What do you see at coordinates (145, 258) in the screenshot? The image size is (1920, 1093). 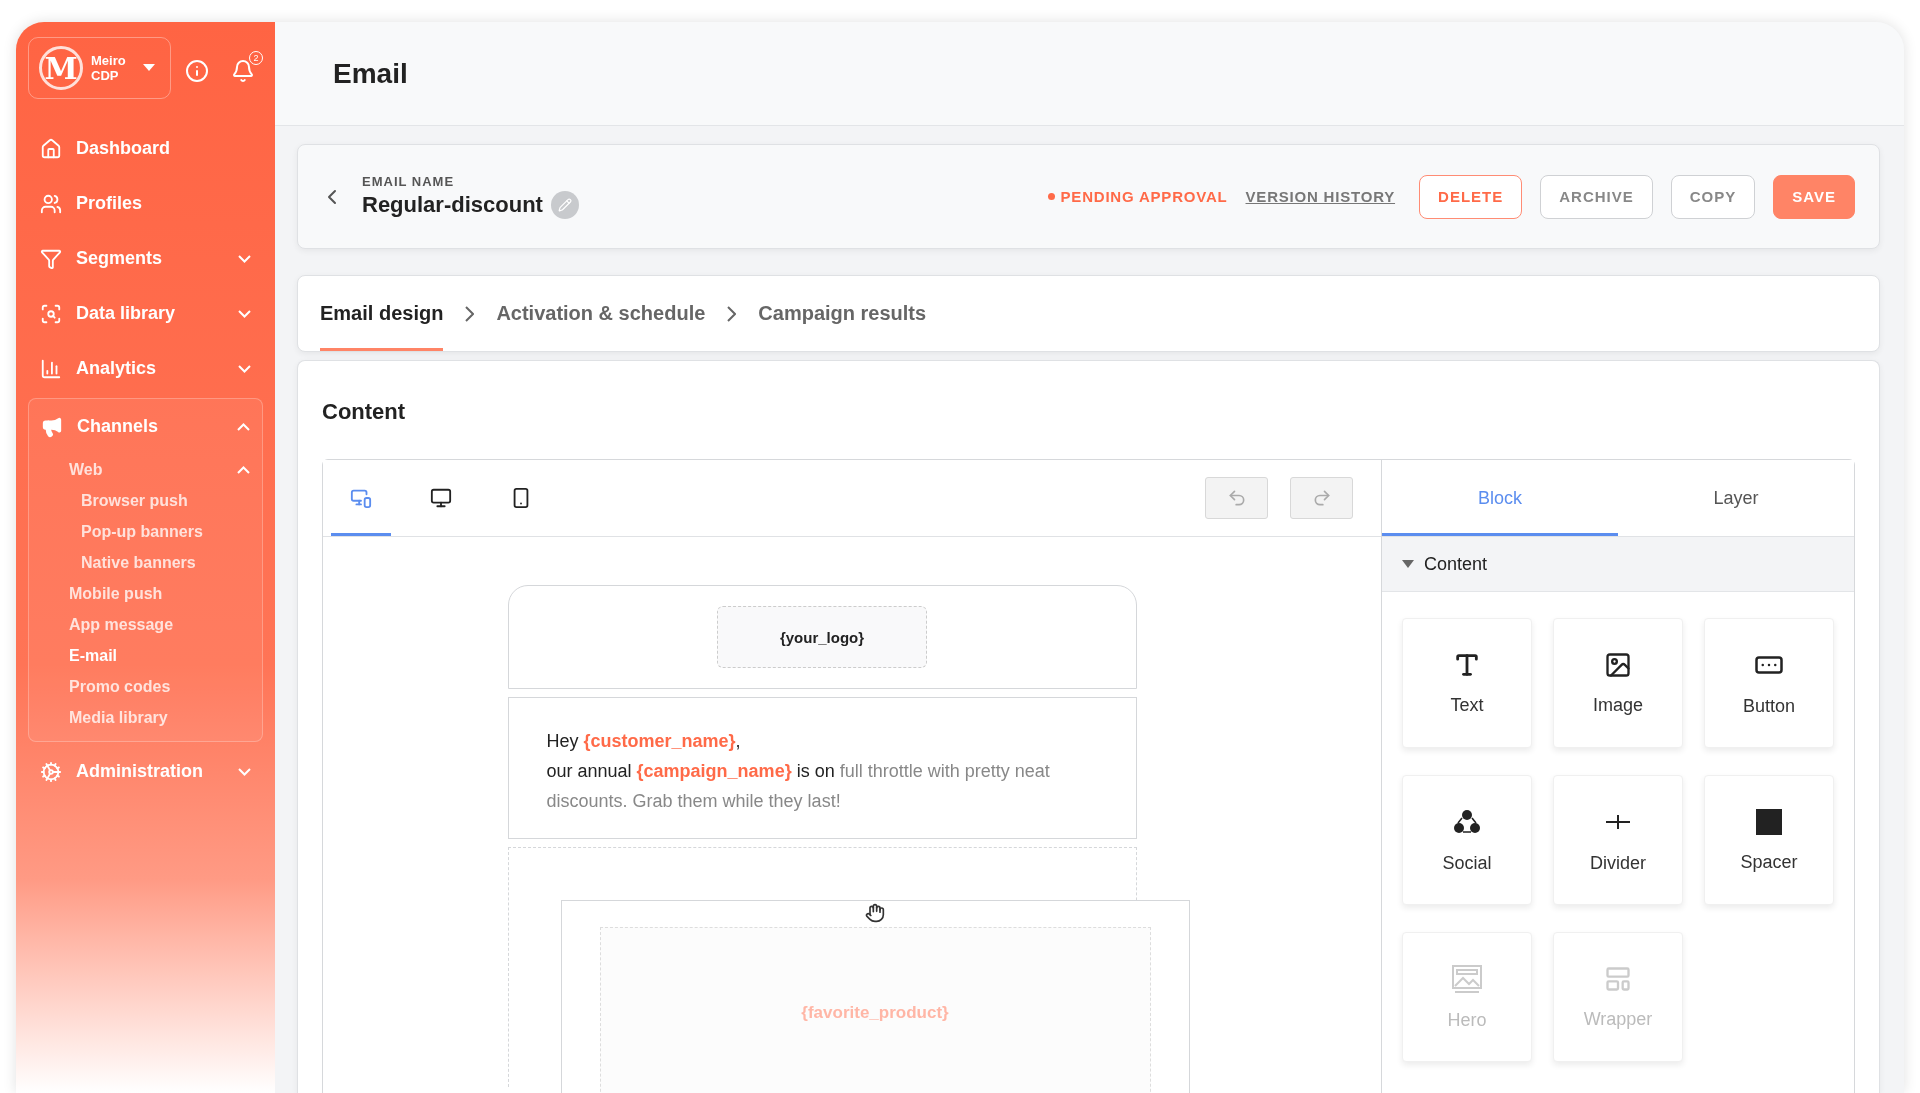 I see `nav-item: Segments` at bounding box center [145, 258].